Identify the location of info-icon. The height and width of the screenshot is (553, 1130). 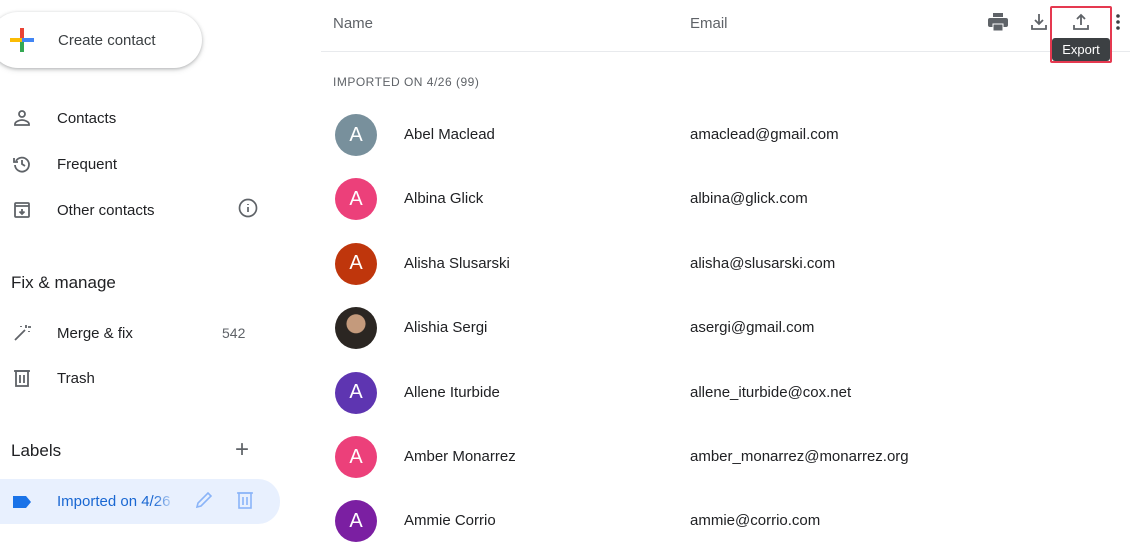
(248, 210).